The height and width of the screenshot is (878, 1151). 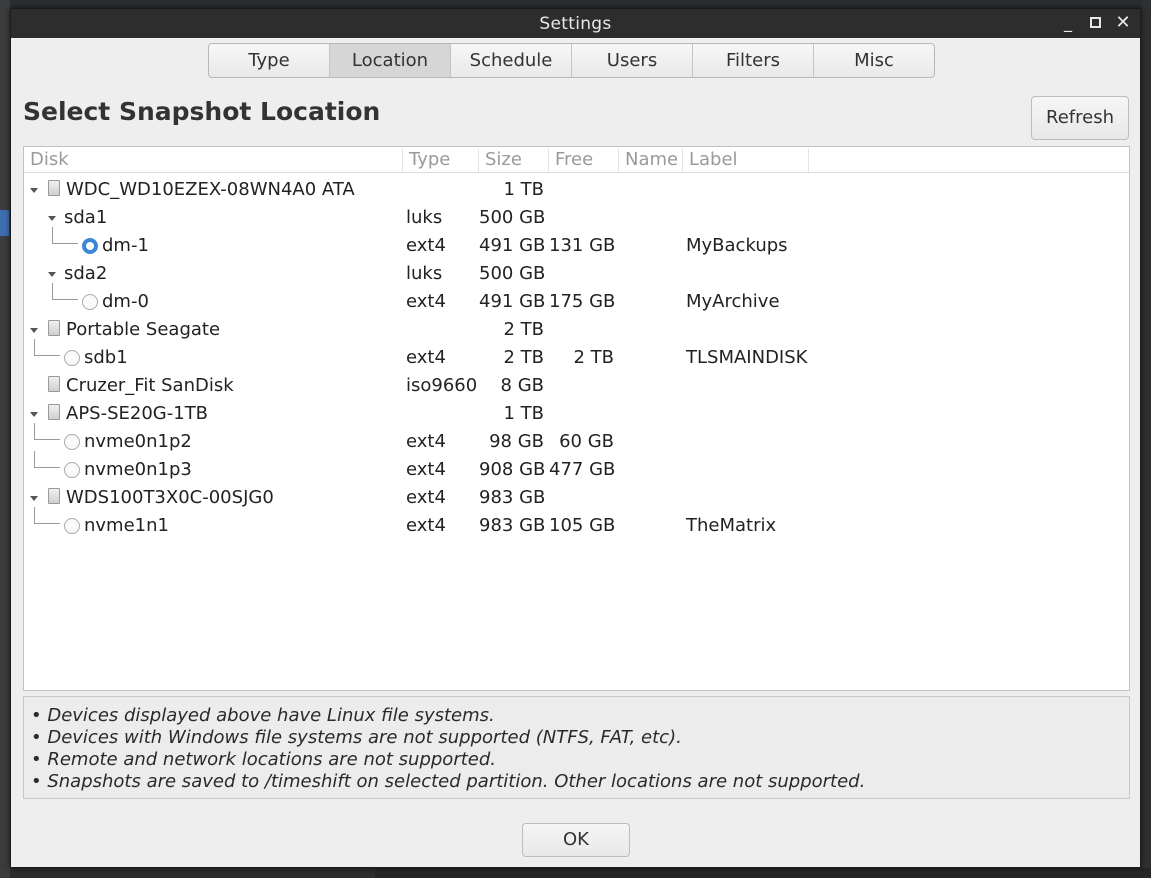 What do you see at coordinates (138, 441) in the screenshot?
I see `device-name: nvme0n1p2` at bounding box center [138, 441].